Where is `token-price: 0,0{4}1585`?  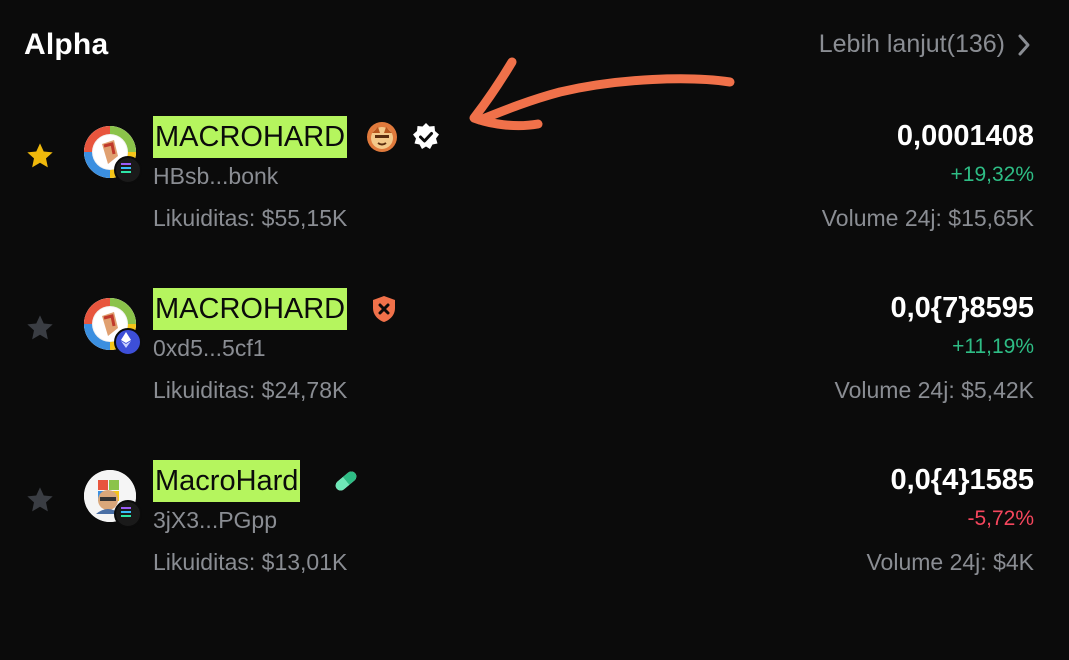
token-price: 0,0{4}1585 is located at coordinates (962, 480).